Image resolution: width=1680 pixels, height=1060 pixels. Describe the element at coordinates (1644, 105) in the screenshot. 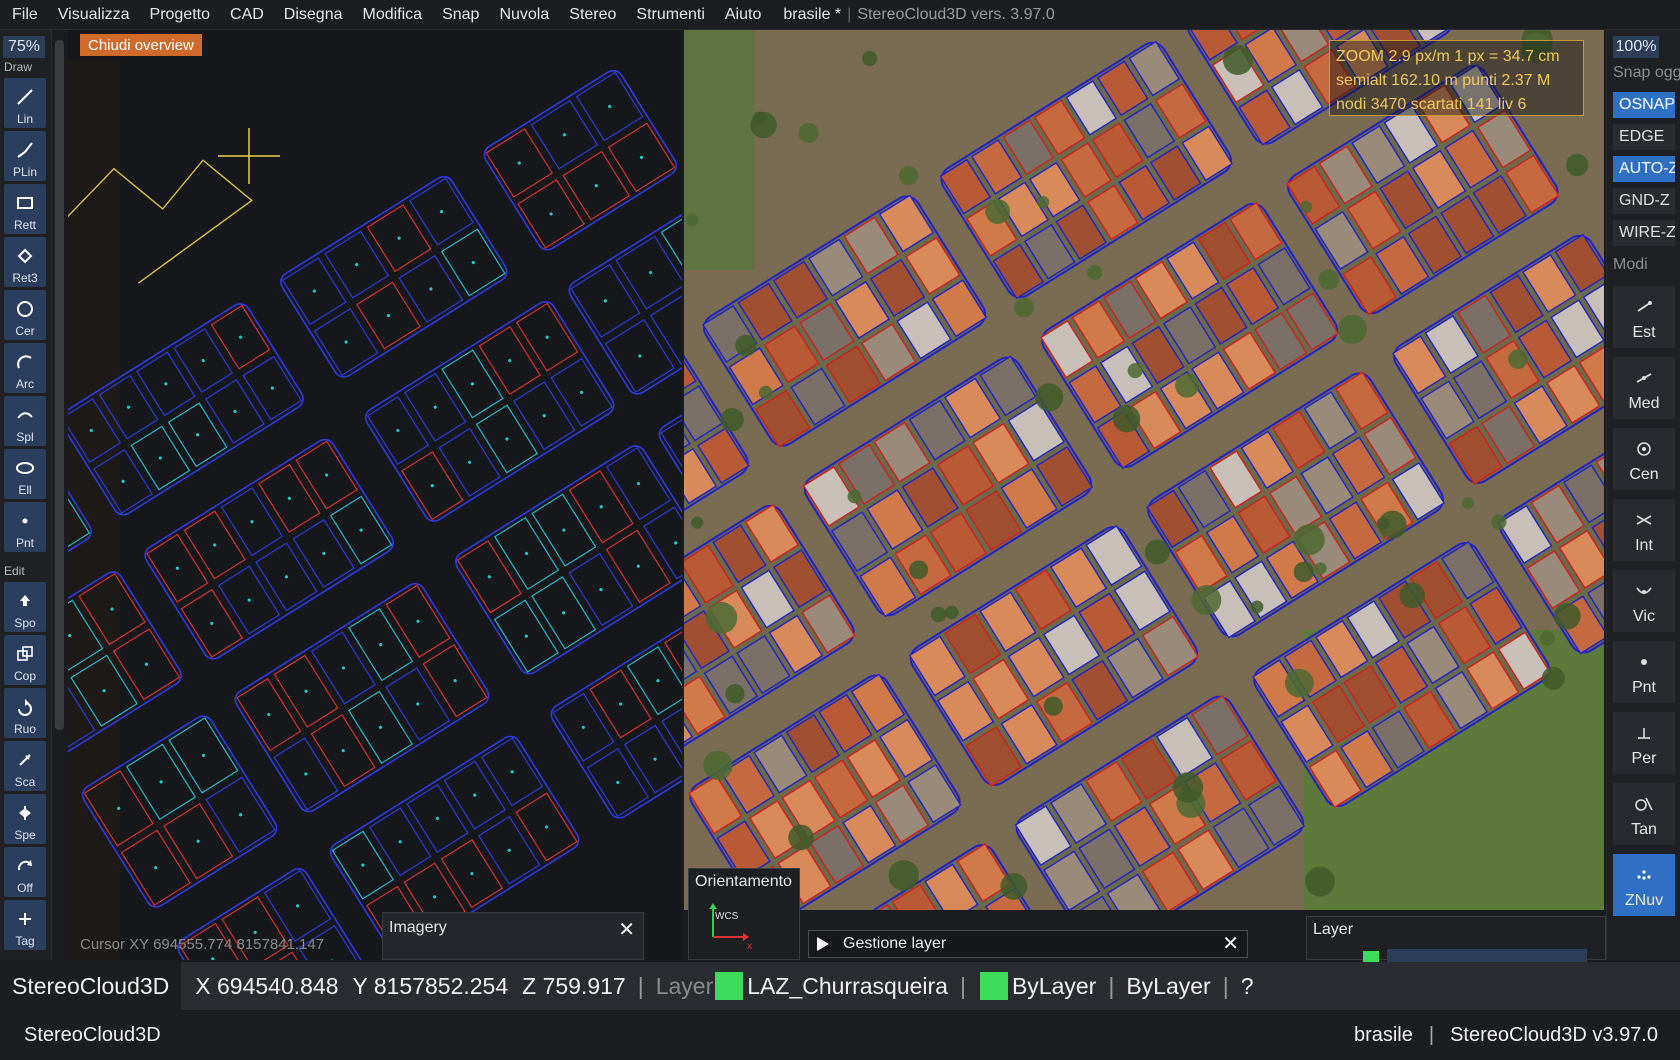

I see `osnap-toggle: OSNAP` at that location.